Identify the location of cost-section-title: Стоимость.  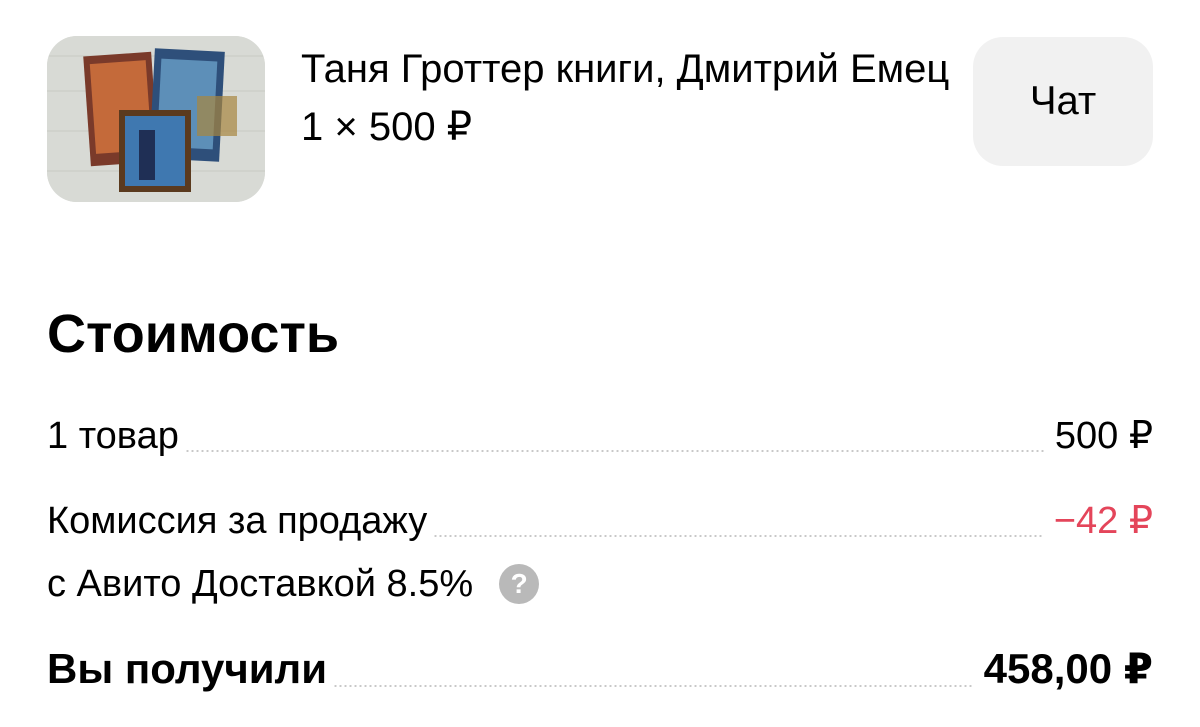
(193, 334).